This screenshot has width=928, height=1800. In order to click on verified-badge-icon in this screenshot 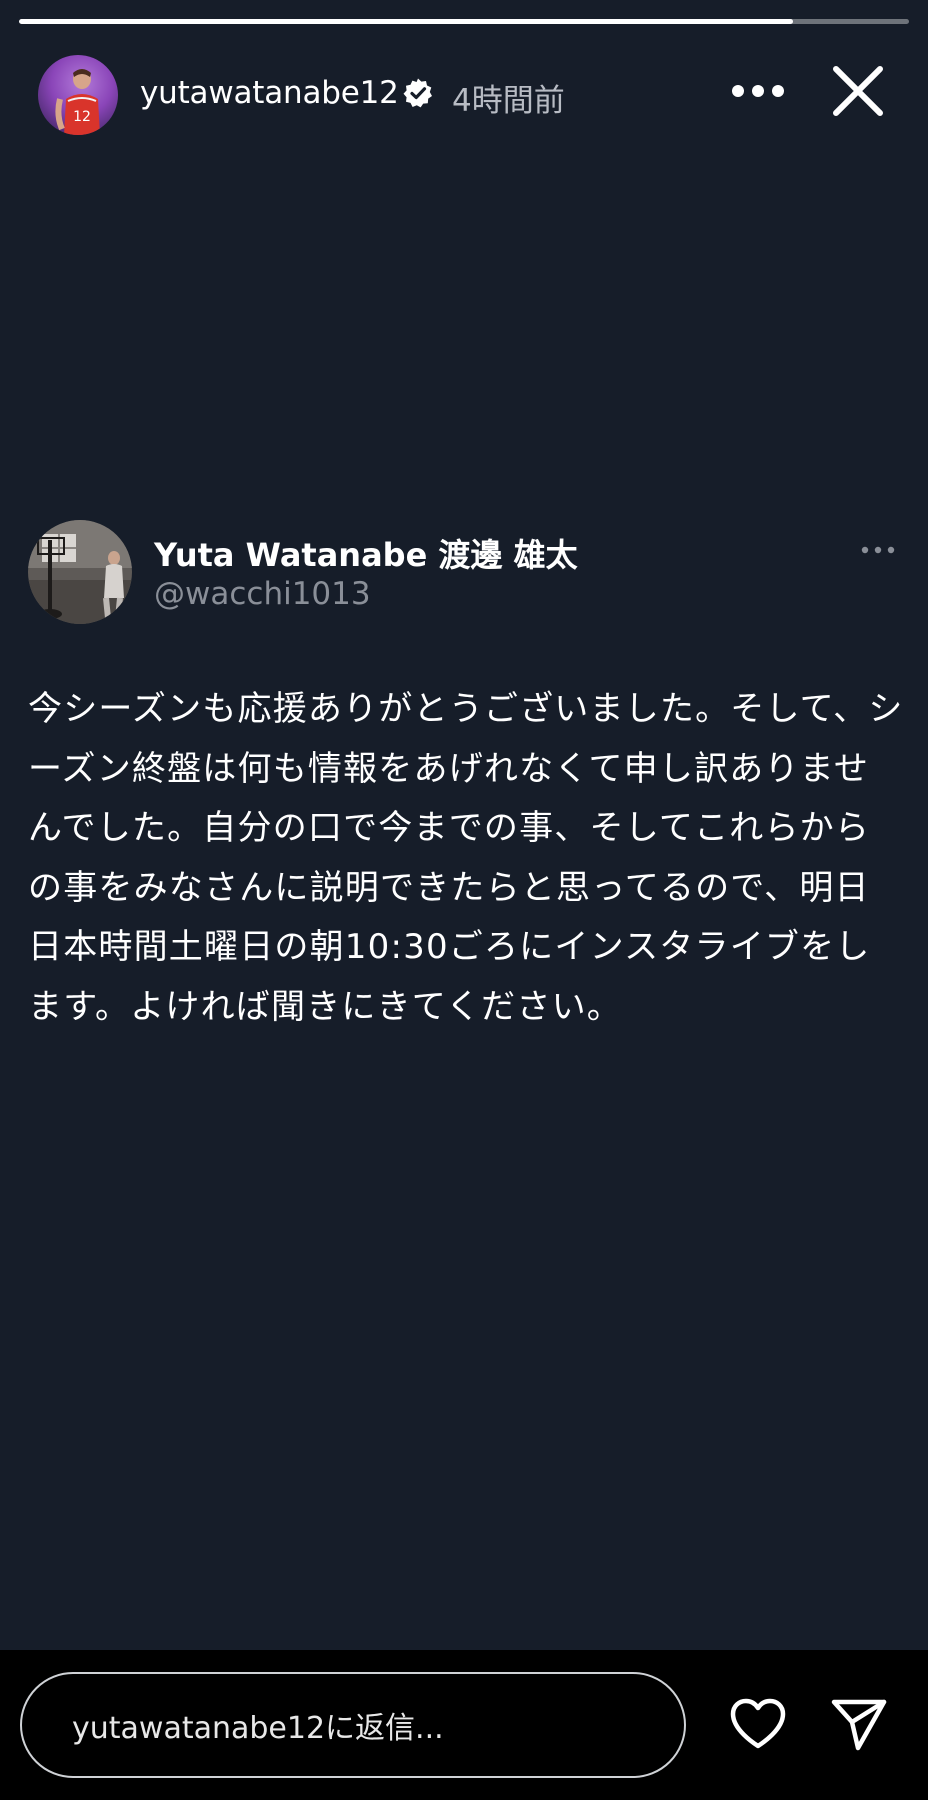, I will do `click(418, 93)`.